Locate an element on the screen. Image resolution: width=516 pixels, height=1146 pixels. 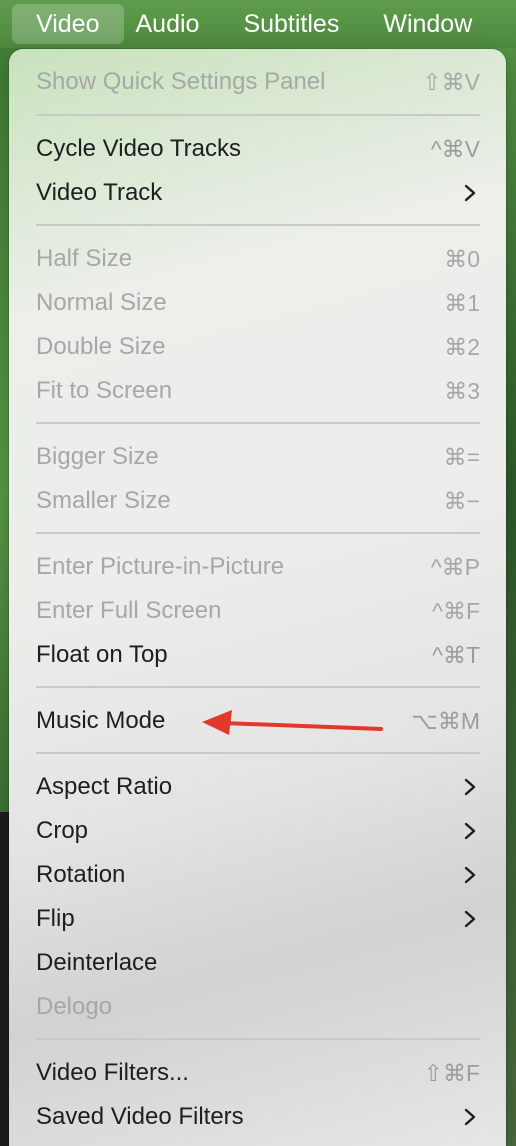
menubar-item-audio: Audio is located at coordinates (173, 24).